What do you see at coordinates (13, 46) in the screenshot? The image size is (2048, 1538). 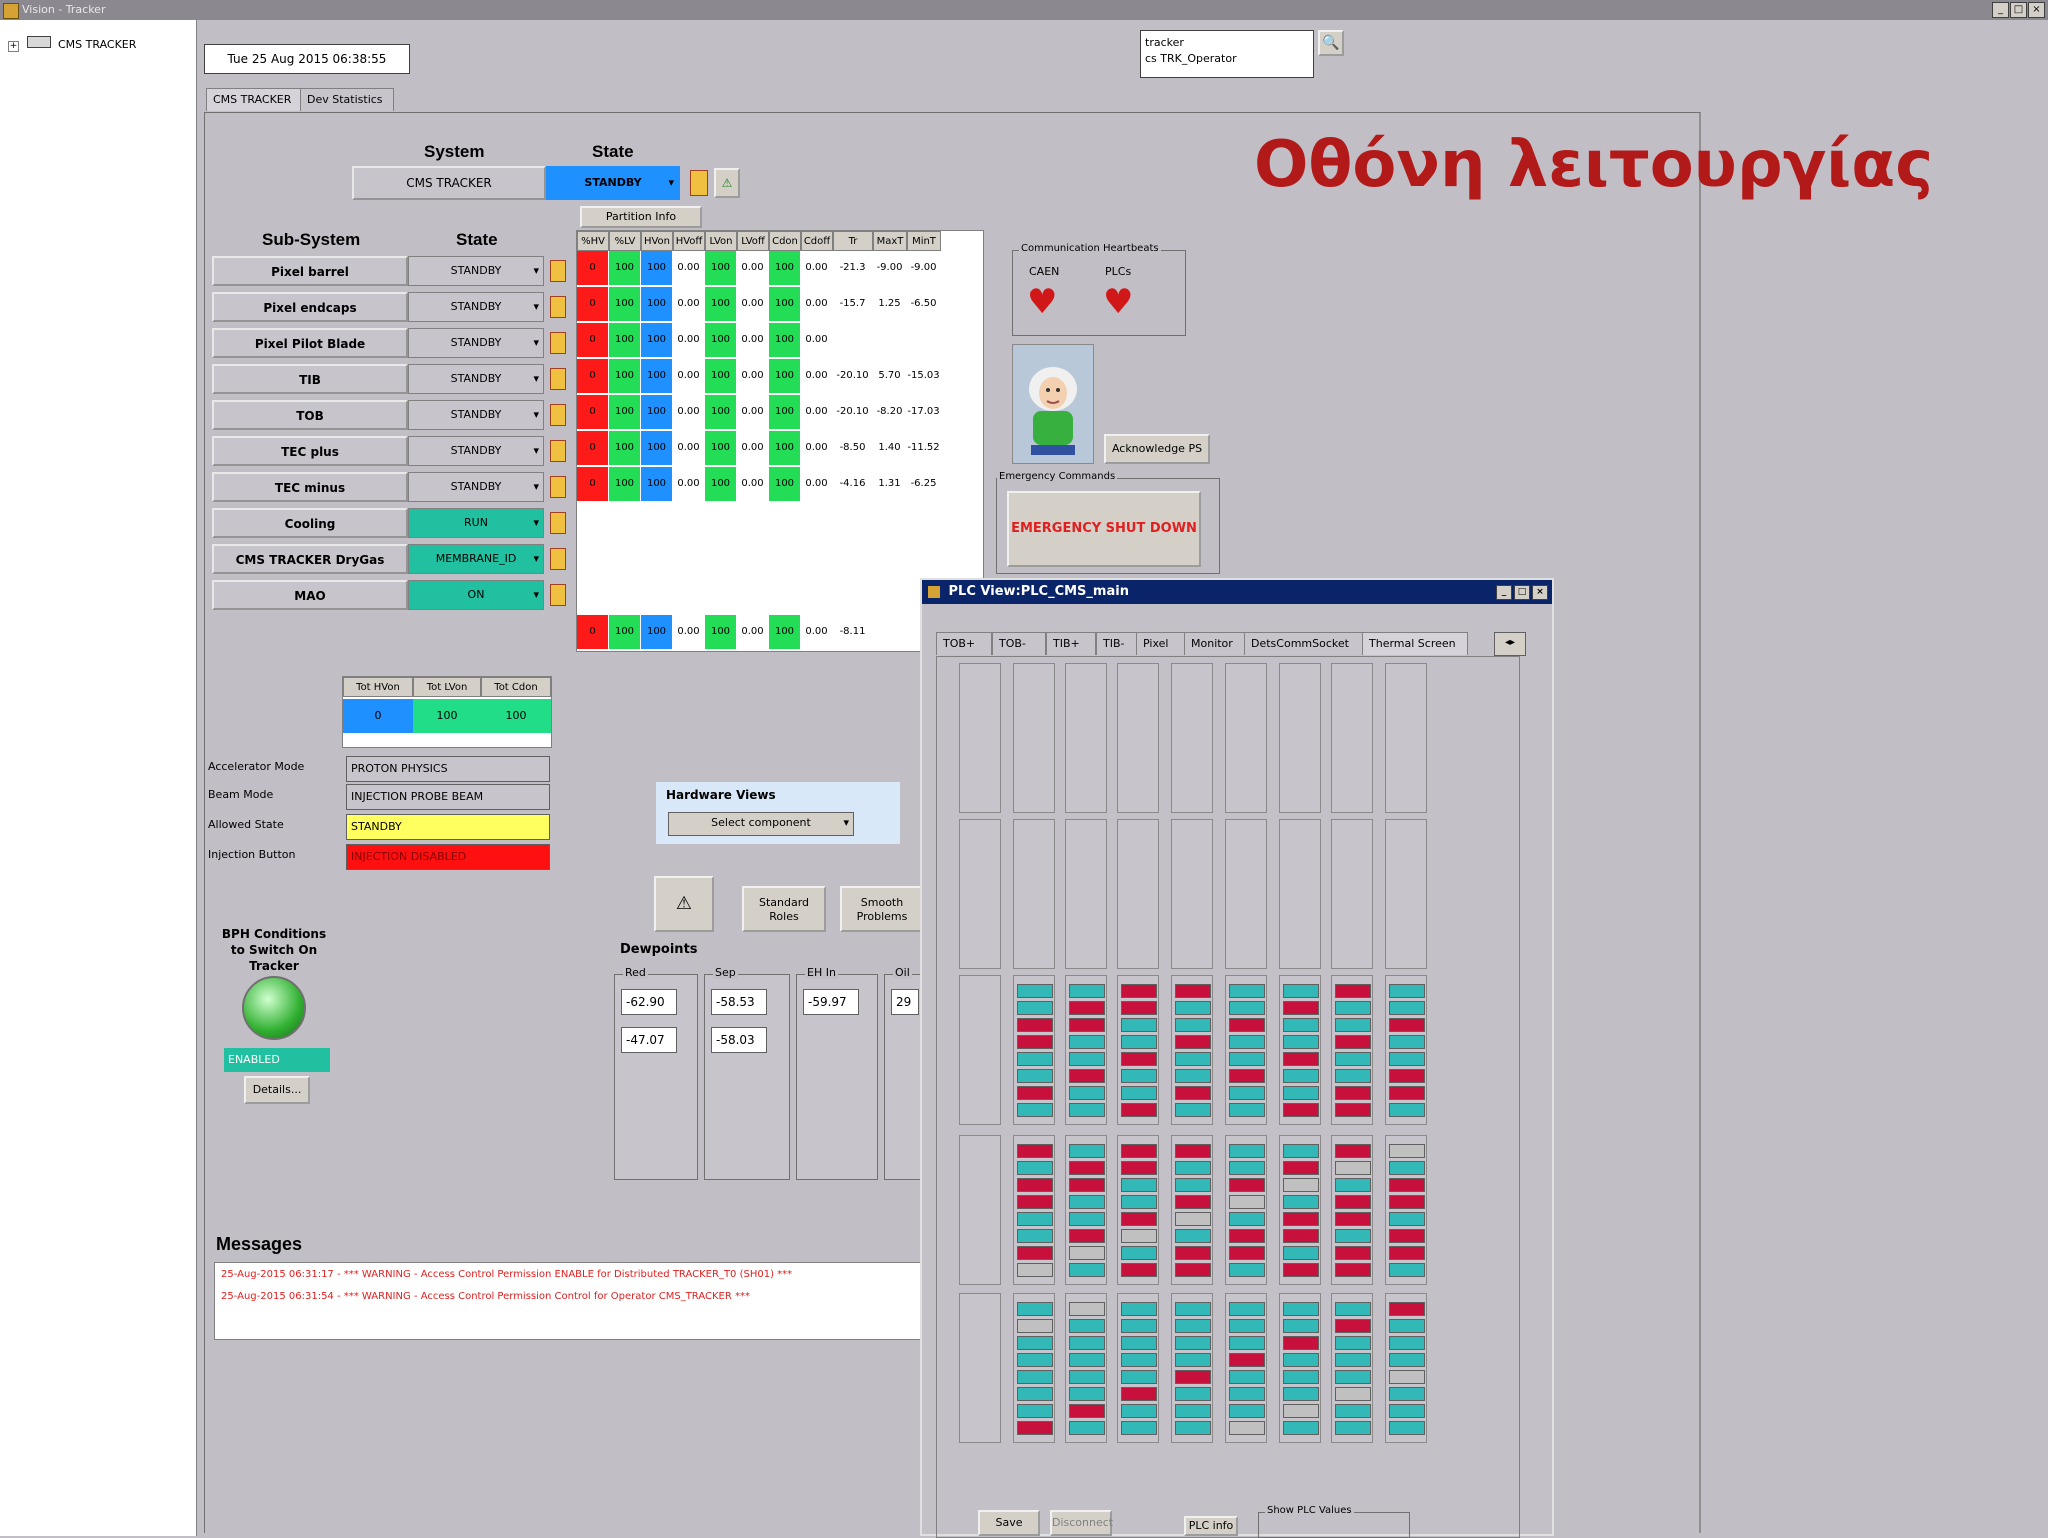 I see `expand-icon: +` at bounding box center [13, 46].